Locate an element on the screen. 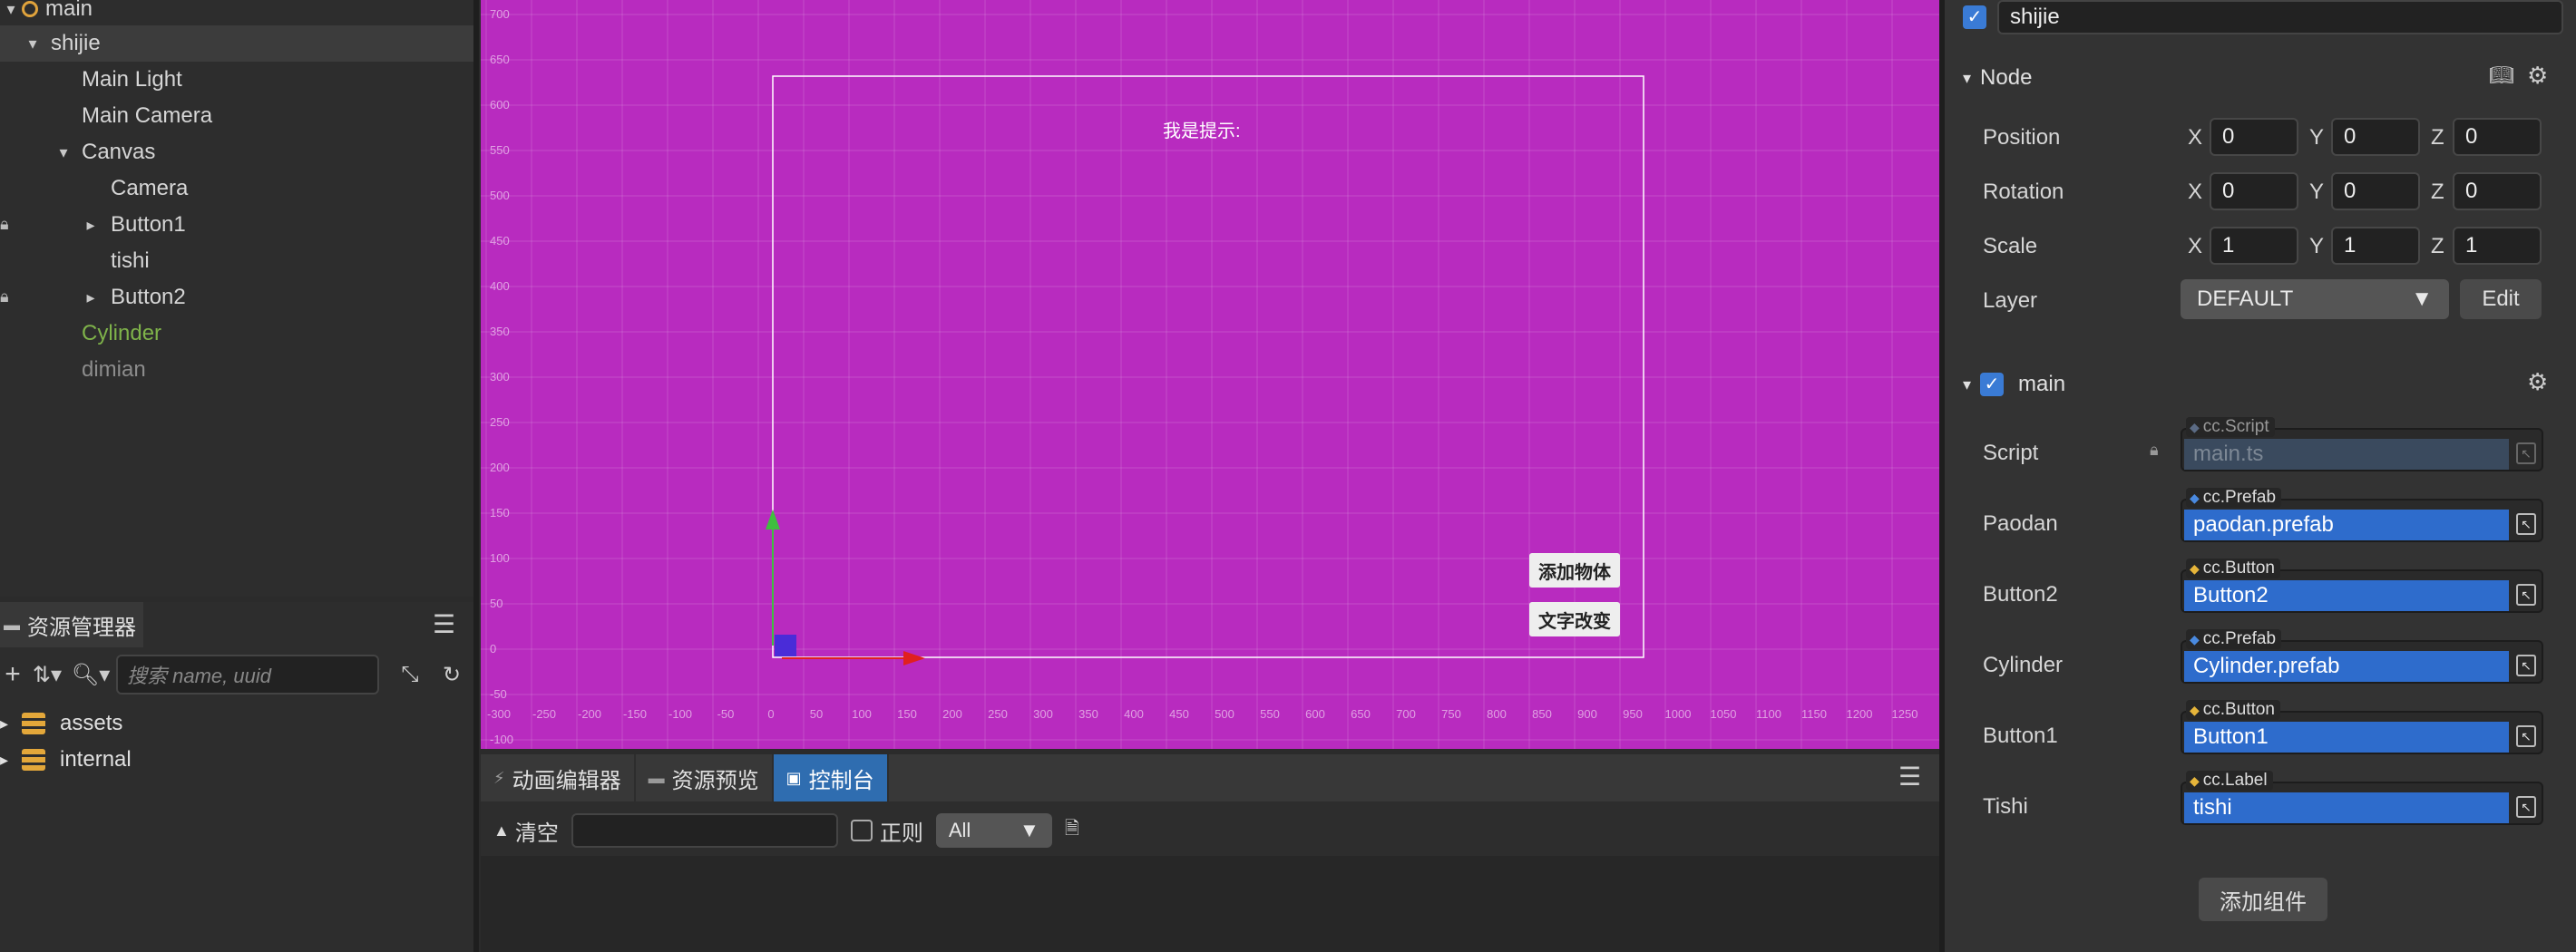  hier-item-main: ▾ main is located at coordinates (236, 13).